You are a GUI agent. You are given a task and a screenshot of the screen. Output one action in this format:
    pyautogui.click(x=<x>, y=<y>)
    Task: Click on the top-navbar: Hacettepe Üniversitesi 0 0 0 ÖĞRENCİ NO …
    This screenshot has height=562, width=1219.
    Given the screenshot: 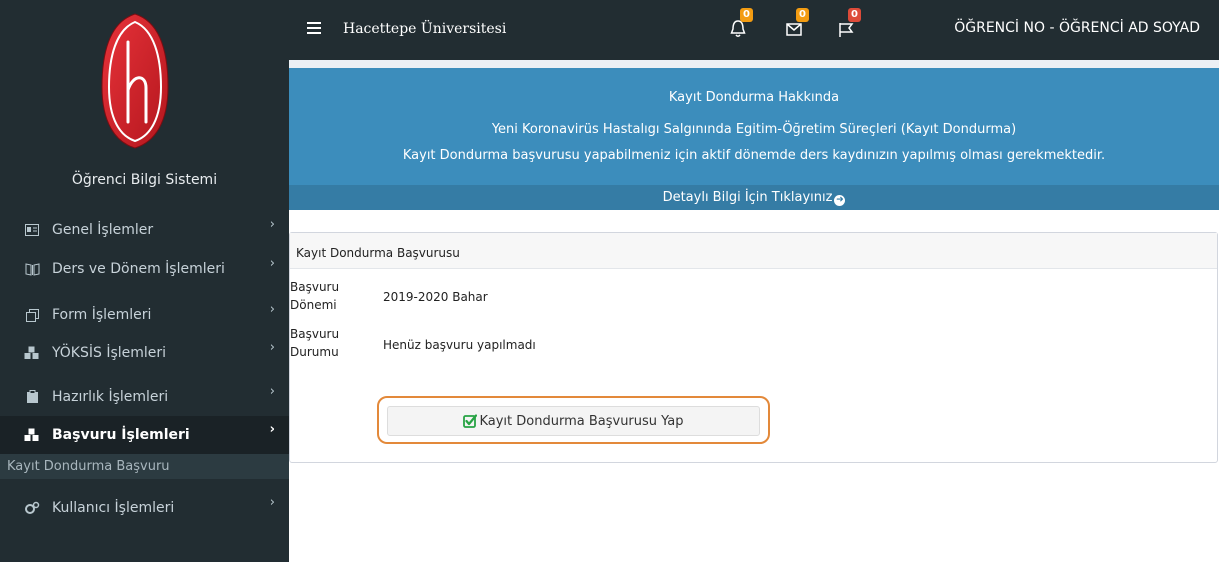 What is the action you would take?
    pyautogui.click(x=754, y=30)
    